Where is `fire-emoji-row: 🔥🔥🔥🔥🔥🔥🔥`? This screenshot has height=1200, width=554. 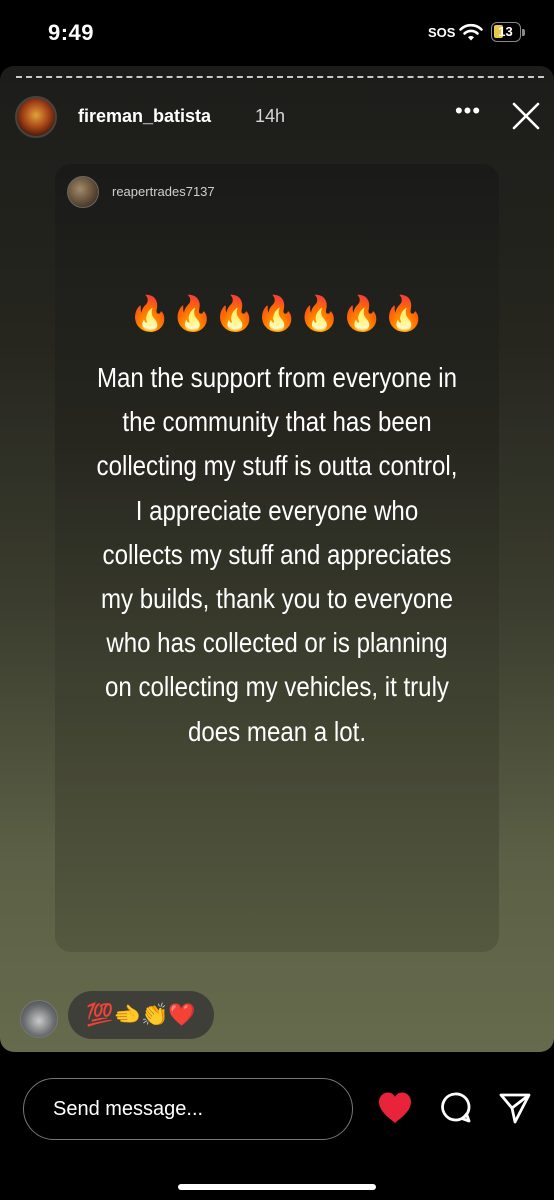 fire-emoji-row: 🔥🔥🔥🔥🔥🔥🔥 is located at coordinates (277, 314).